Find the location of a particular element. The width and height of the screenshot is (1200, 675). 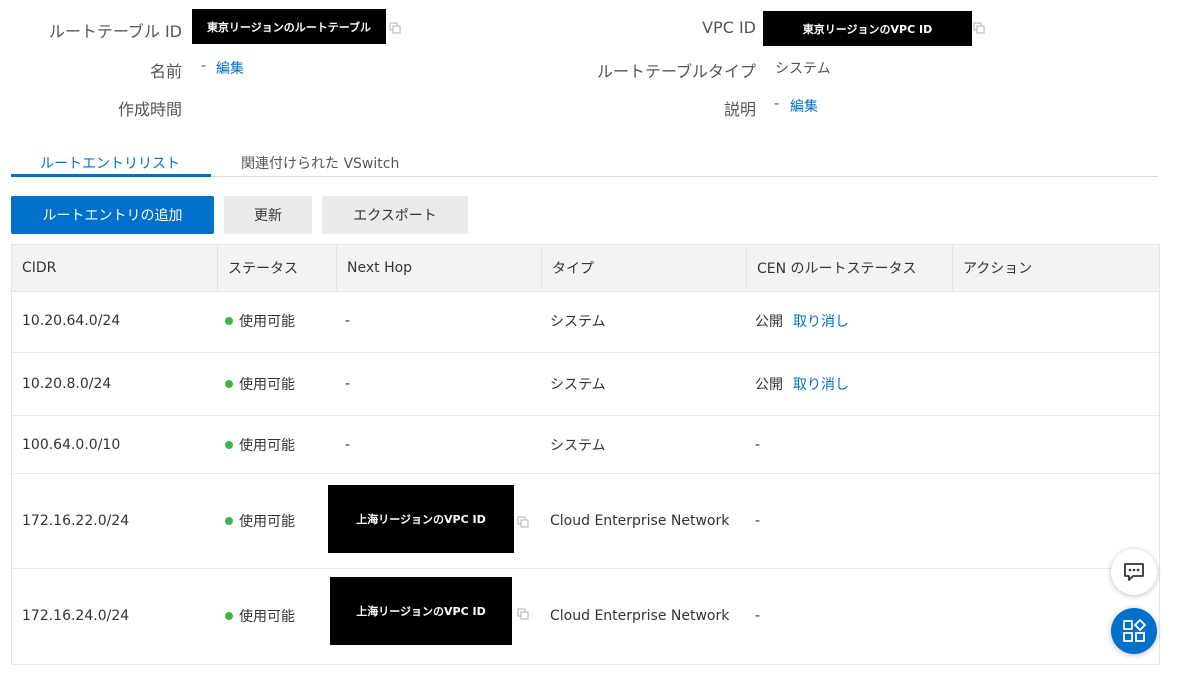

vpc-id-label: VPC ID is located at coordinates (729, 27).